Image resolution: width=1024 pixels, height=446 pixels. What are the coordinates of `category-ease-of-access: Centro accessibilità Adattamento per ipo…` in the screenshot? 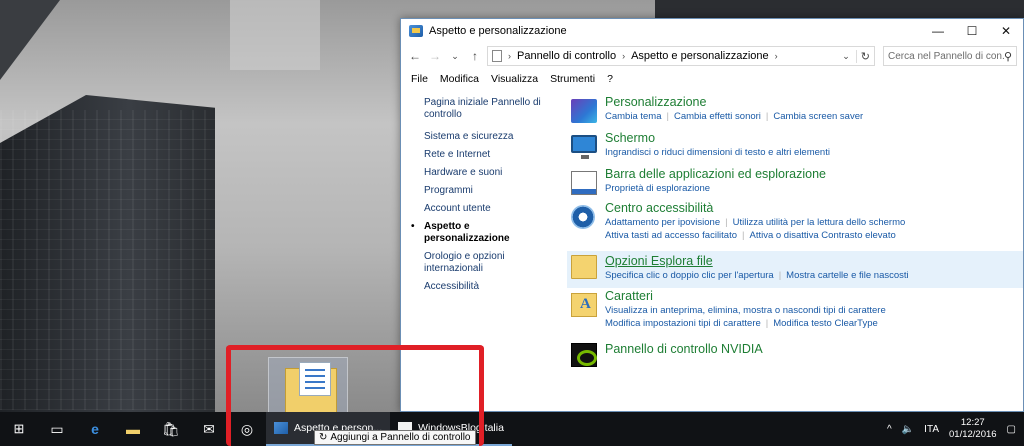 It's located at (795, 224).